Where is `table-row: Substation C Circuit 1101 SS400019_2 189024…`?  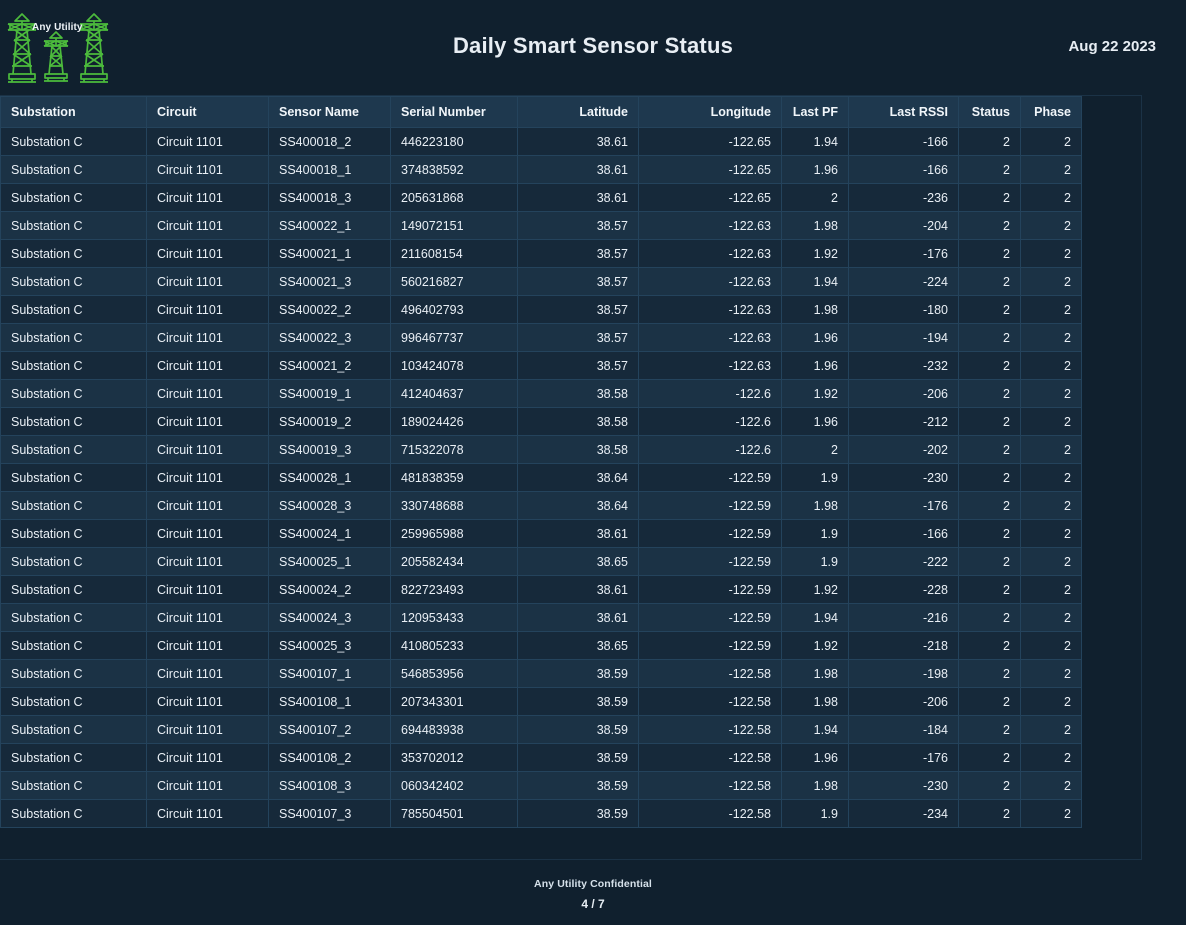
table-row: Substation C Circuit 1101 SS400019_2 189024… is located at coordinates (541, 421).